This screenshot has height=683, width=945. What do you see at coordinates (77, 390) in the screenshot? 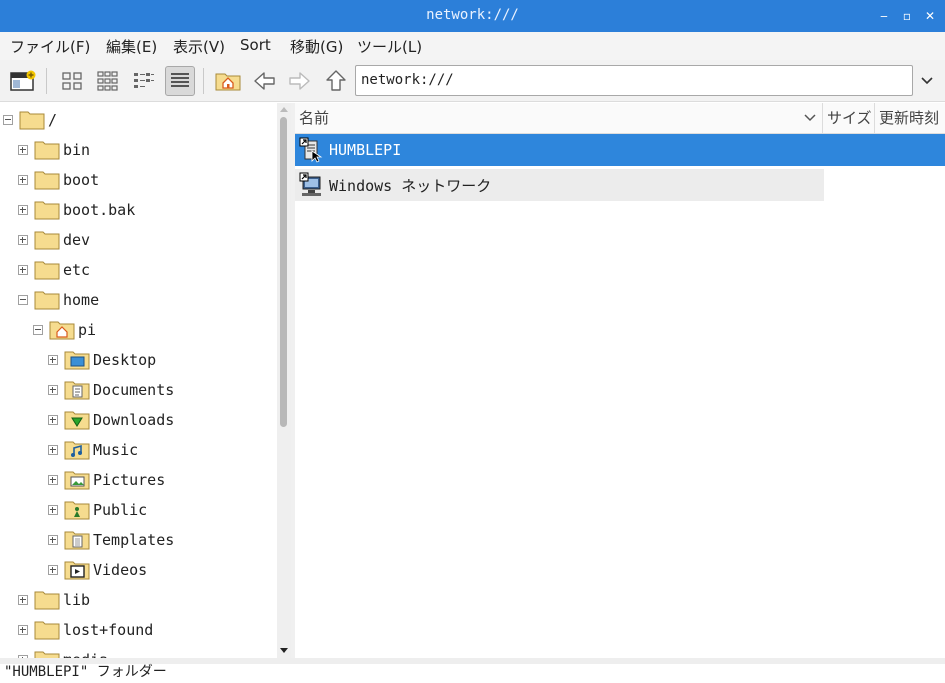
I see `documents-folder-icon` at bounding box center [77, 390].